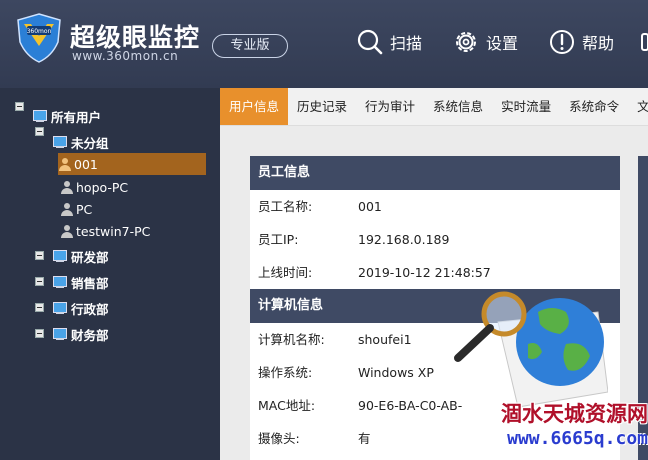 The image size is (648, 460). What do you see at coordinates (644, 42) in the screenshot?
I see `more-icon` at bounding box center [644, 42].